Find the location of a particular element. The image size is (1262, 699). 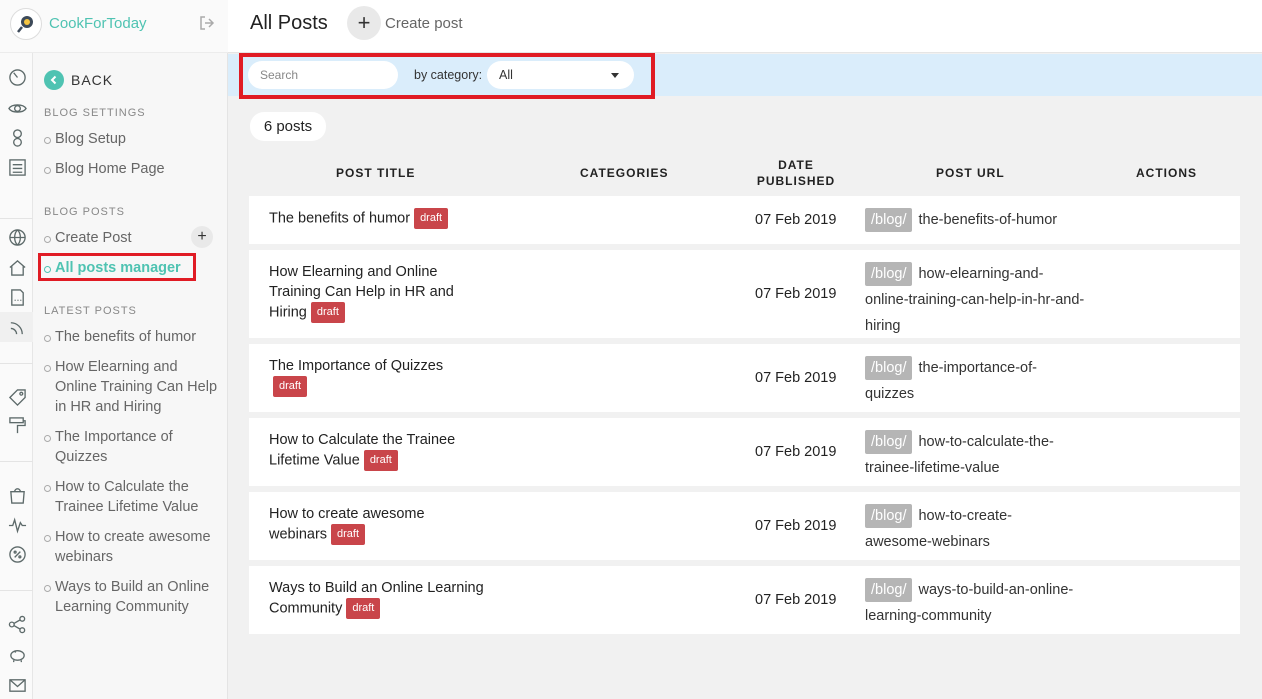

eye-icon is located at coordinates (17, 108).